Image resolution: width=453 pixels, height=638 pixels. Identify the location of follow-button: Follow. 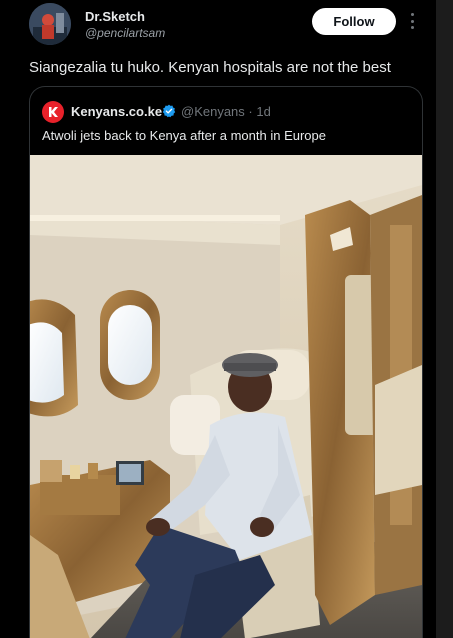
(354, 21).